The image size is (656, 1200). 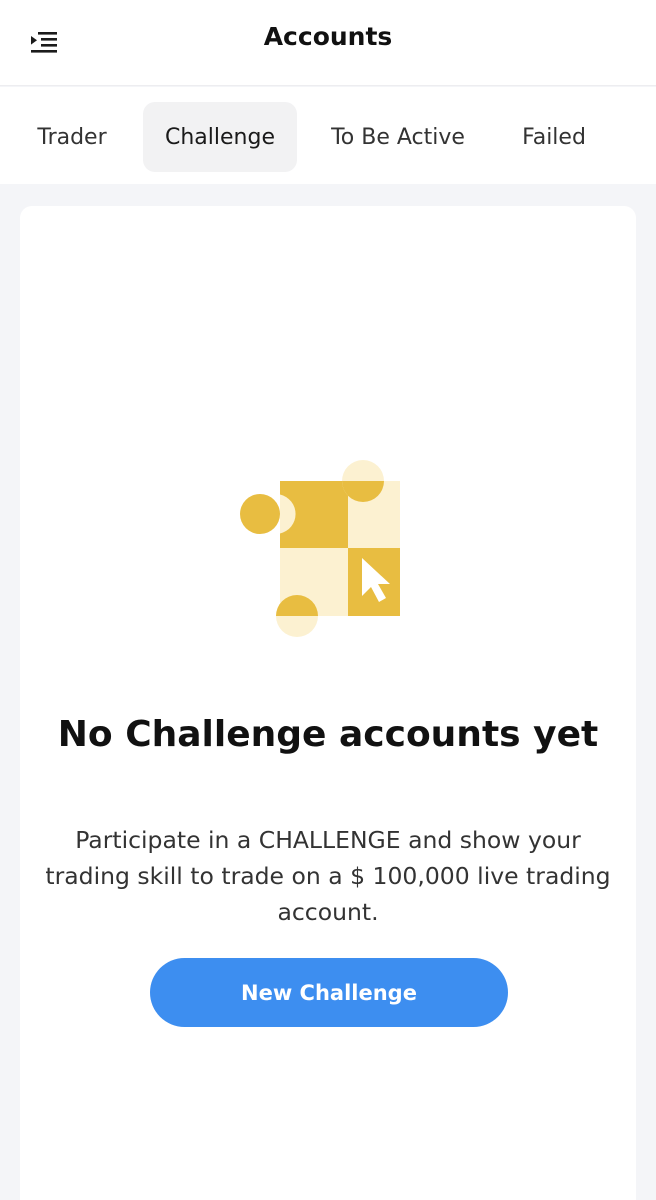 I want to click on empty-state-title: No Challenge accounts yet, so click(x=328, y=734).